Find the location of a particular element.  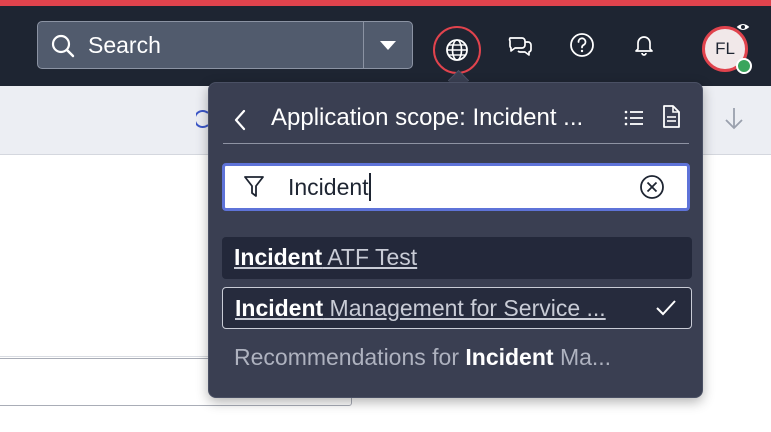

scope-picker-button is located at coordinates (457, 50).